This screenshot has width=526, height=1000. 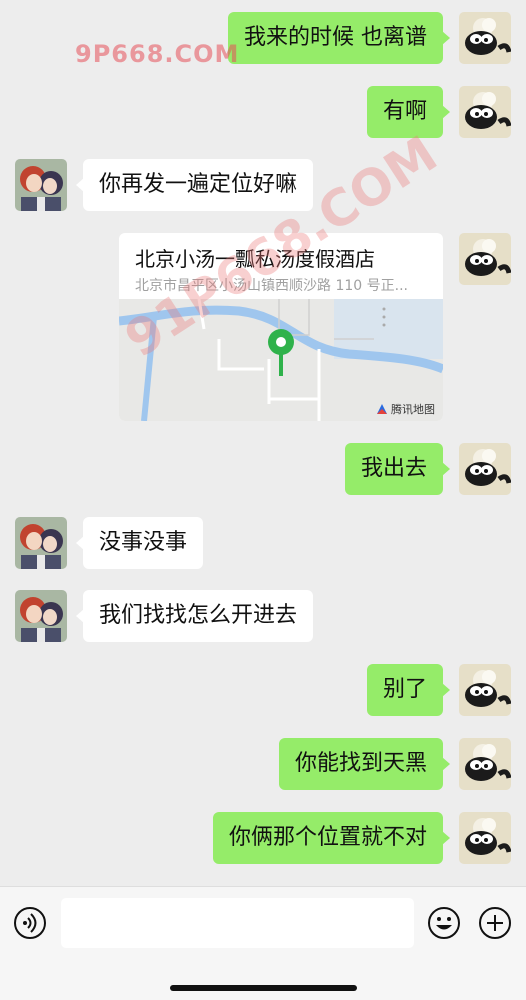 I want to click on message-bubble: 你俩那个位置就不对, so click(x=331, y=838).